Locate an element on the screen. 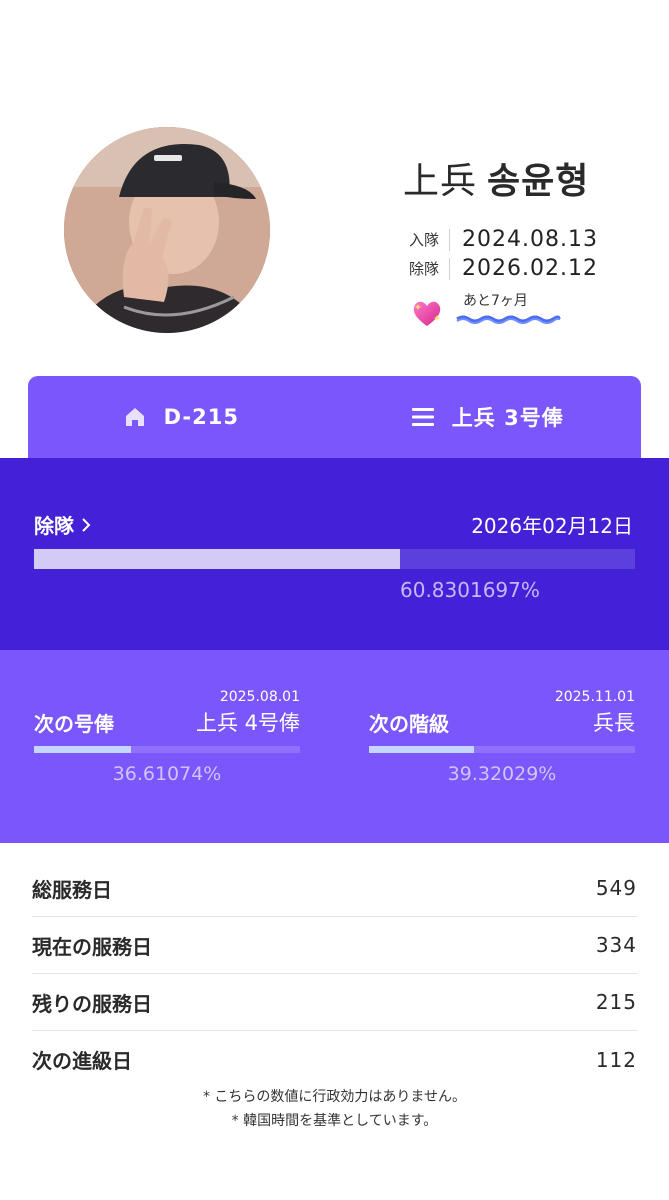  stat-label: 次の進級日 is located at coordinates (82, 1061).